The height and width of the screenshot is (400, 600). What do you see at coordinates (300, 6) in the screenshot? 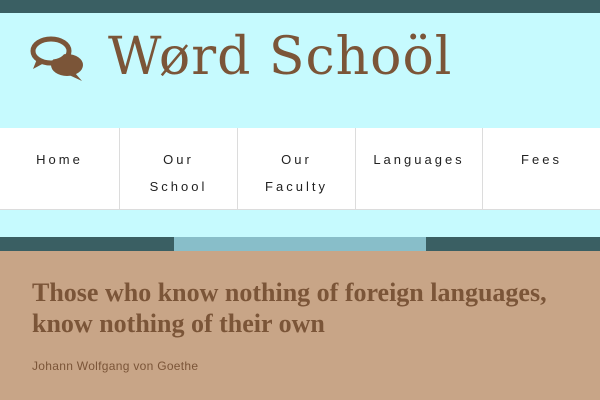
I see `top-bar` at bounding box center [300, 6].